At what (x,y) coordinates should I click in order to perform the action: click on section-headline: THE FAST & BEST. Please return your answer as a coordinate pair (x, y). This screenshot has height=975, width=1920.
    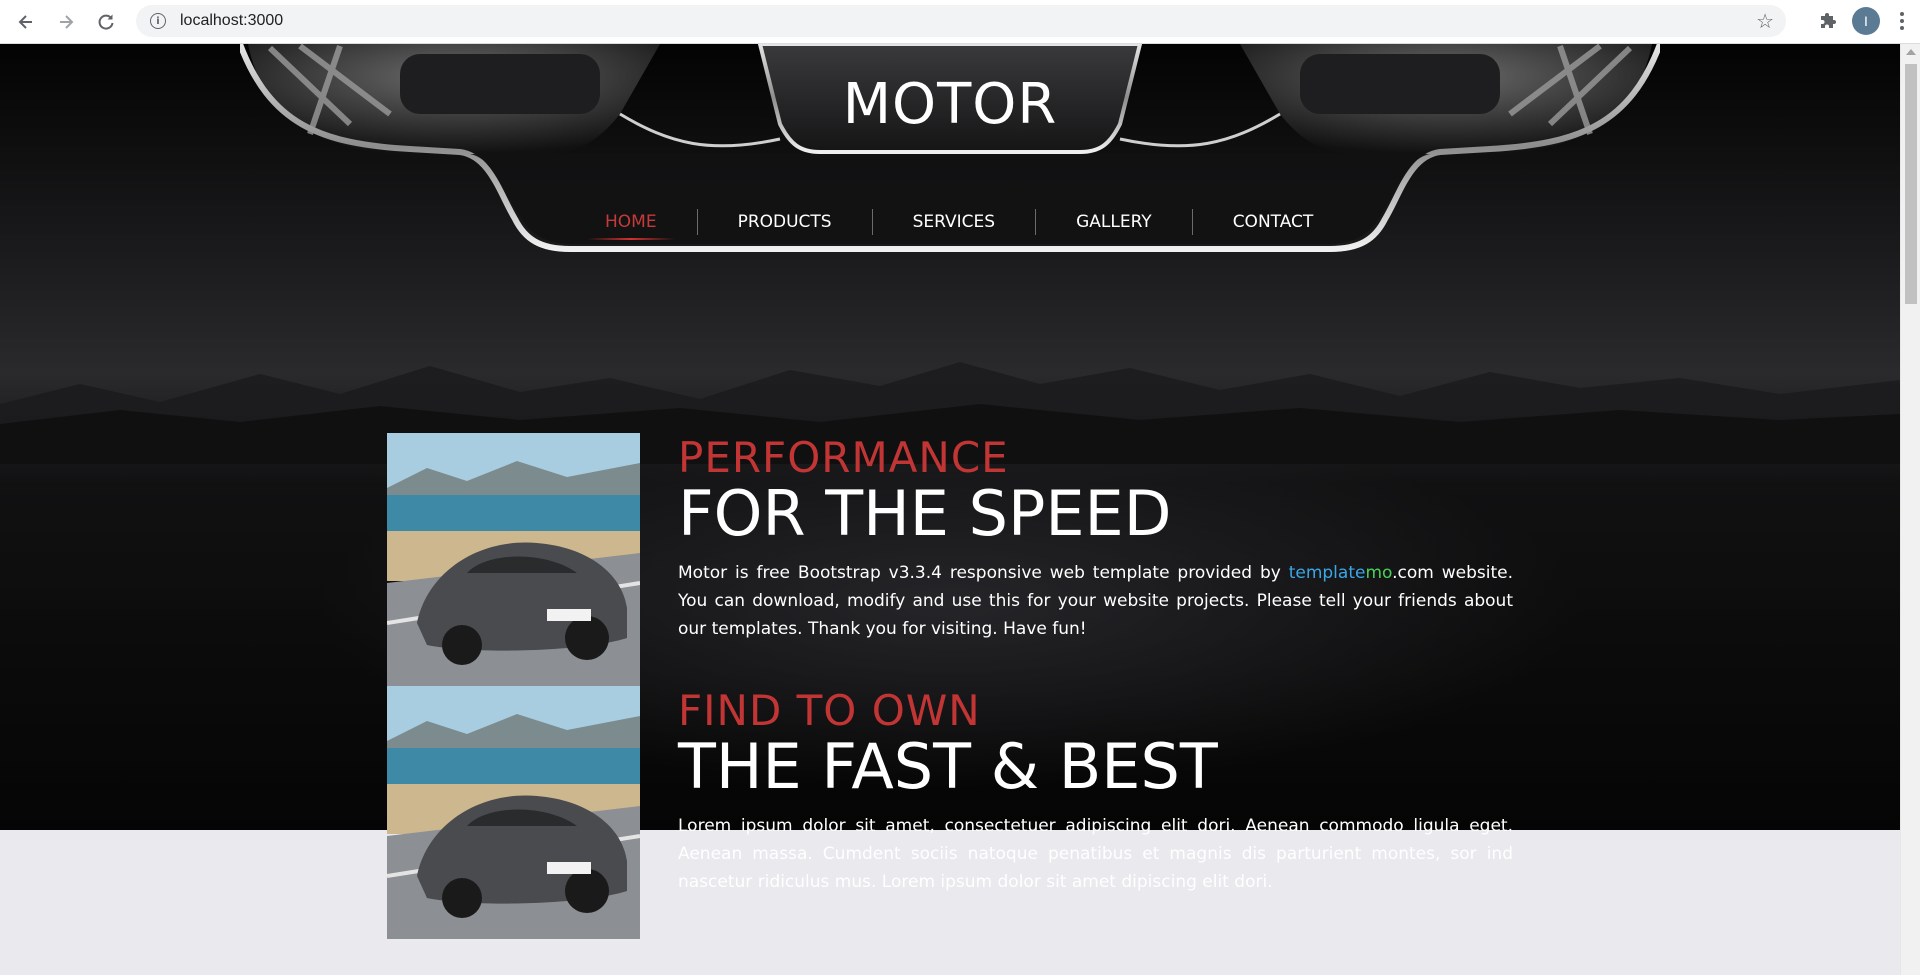
    Looking at the image, I should click on (948, 766).